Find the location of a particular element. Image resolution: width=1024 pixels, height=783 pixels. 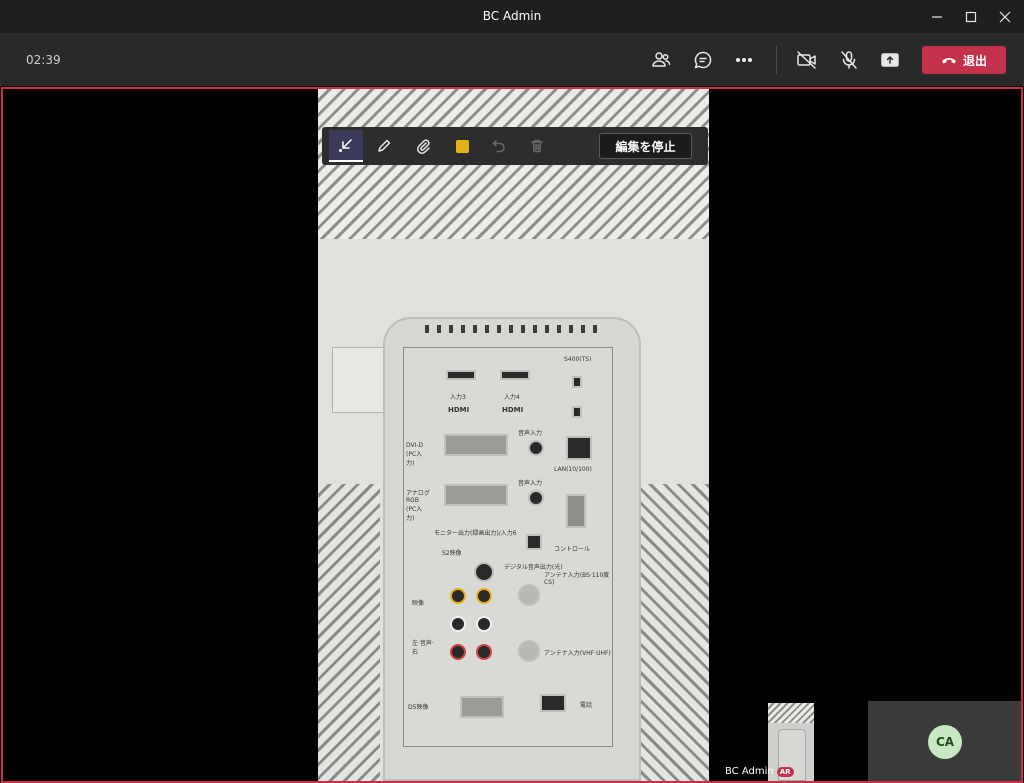

dvi-label: DVI-D (PC入力) is located at coordinates (415, 454).